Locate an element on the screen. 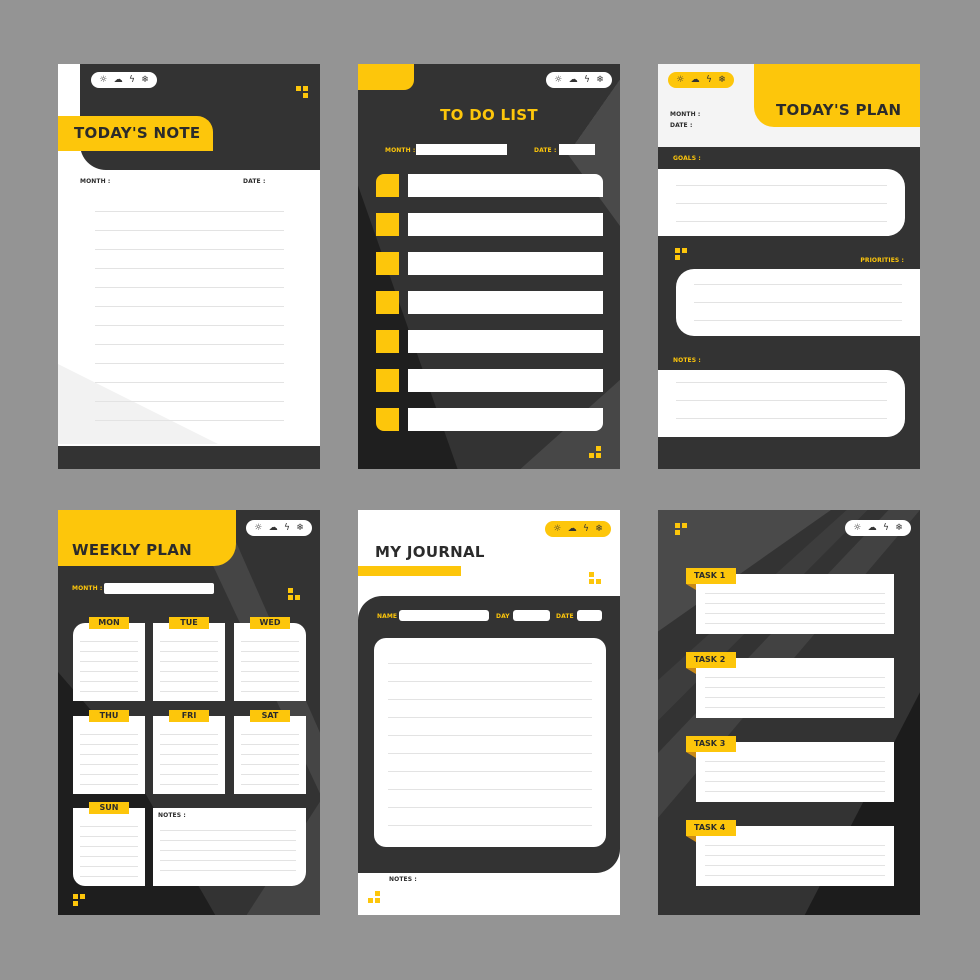 The image size is (980, 980). day-box-mon: MON is located at coordinates (109, 659).